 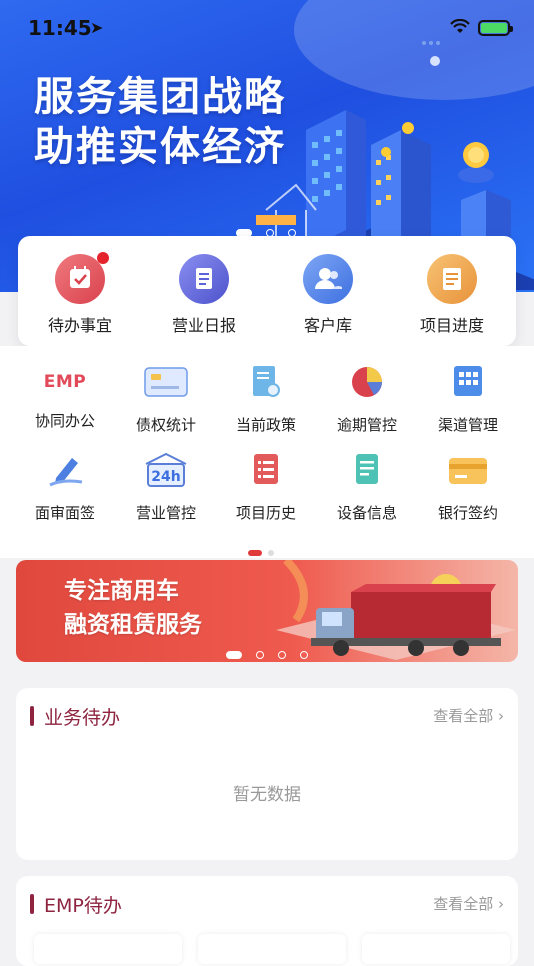 What do you see at coordinates (165, 425) in the screenshot?
I see `grid-item-label: 债权统计` at bounding box center [165, 425].